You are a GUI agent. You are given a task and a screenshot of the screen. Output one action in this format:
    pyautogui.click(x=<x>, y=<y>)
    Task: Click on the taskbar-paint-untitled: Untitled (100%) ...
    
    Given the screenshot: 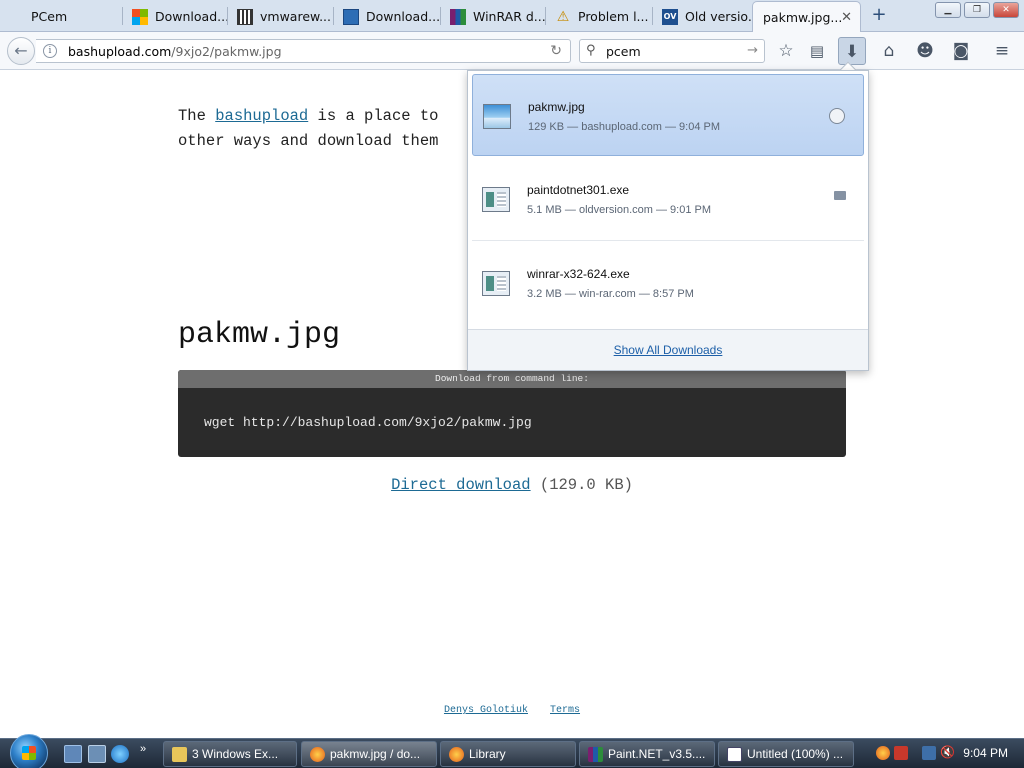 What is the action you would take?
    pyautogui.click(x=786, y=754)
    